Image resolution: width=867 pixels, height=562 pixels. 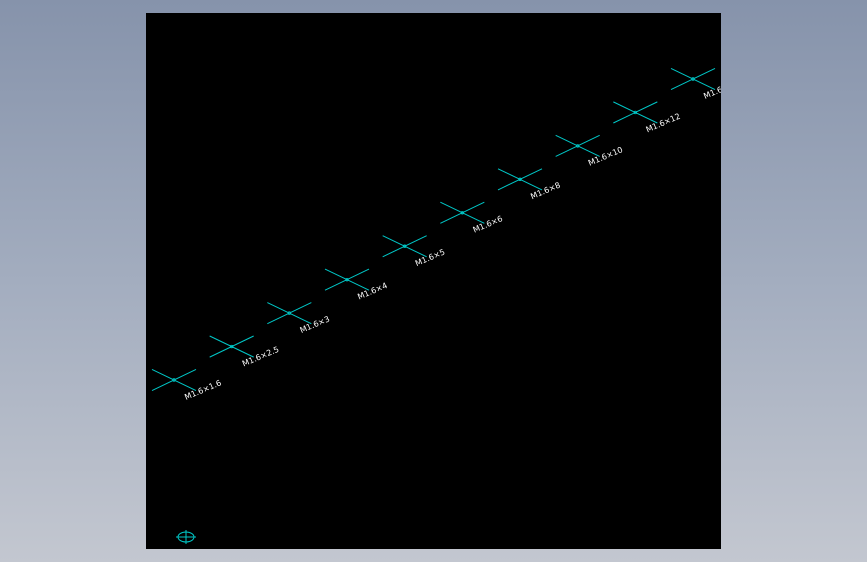 What do you see at coordinates (711, 89) in the screenshot?
I see `marker-label: M1.6×16` at bounding box center [711, 89].